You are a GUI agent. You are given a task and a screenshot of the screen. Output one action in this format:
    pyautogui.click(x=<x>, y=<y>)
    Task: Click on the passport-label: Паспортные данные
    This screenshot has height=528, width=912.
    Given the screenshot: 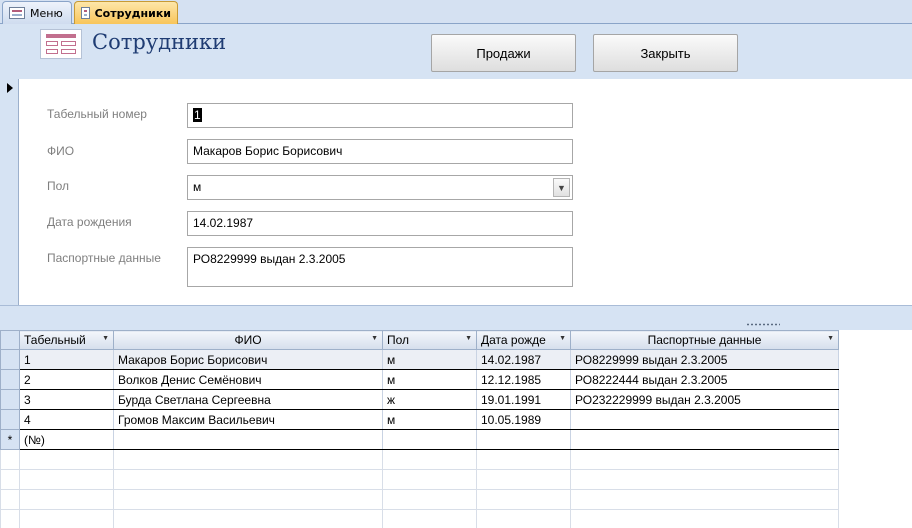 What is the action you would take?
    pyautogui.click(x=104, y=258)
    